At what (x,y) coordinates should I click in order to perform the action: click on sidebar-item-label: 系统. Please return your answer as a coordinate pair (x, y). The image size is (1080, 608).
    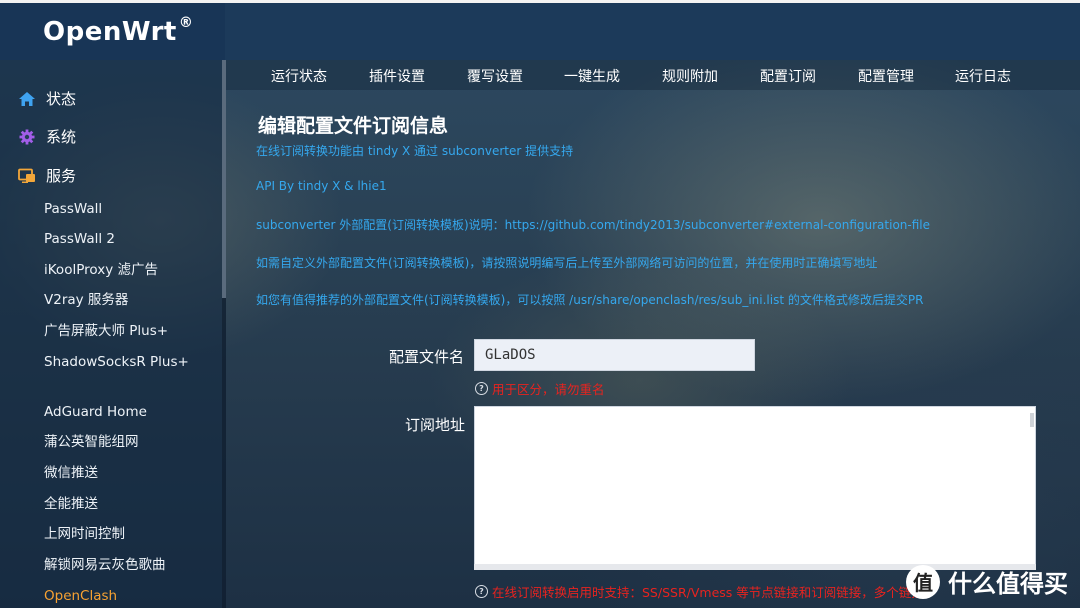
    Looking at the image, I should click on (61, 137).